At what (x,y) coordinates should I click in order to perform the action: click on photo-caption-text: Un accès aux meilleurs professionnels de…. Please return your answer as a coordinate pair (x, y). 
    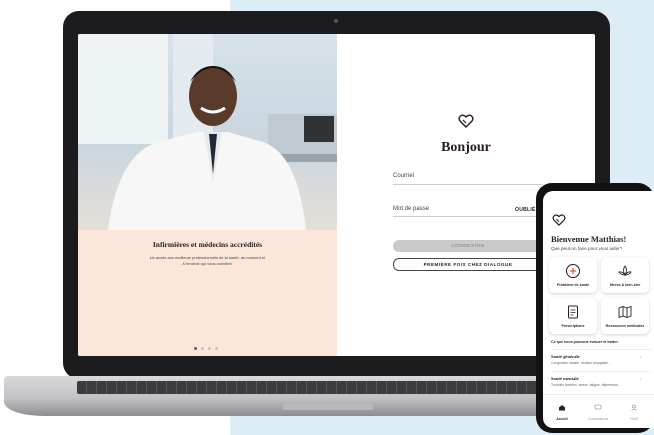
    Looking at the image, I should click on (207, 261).